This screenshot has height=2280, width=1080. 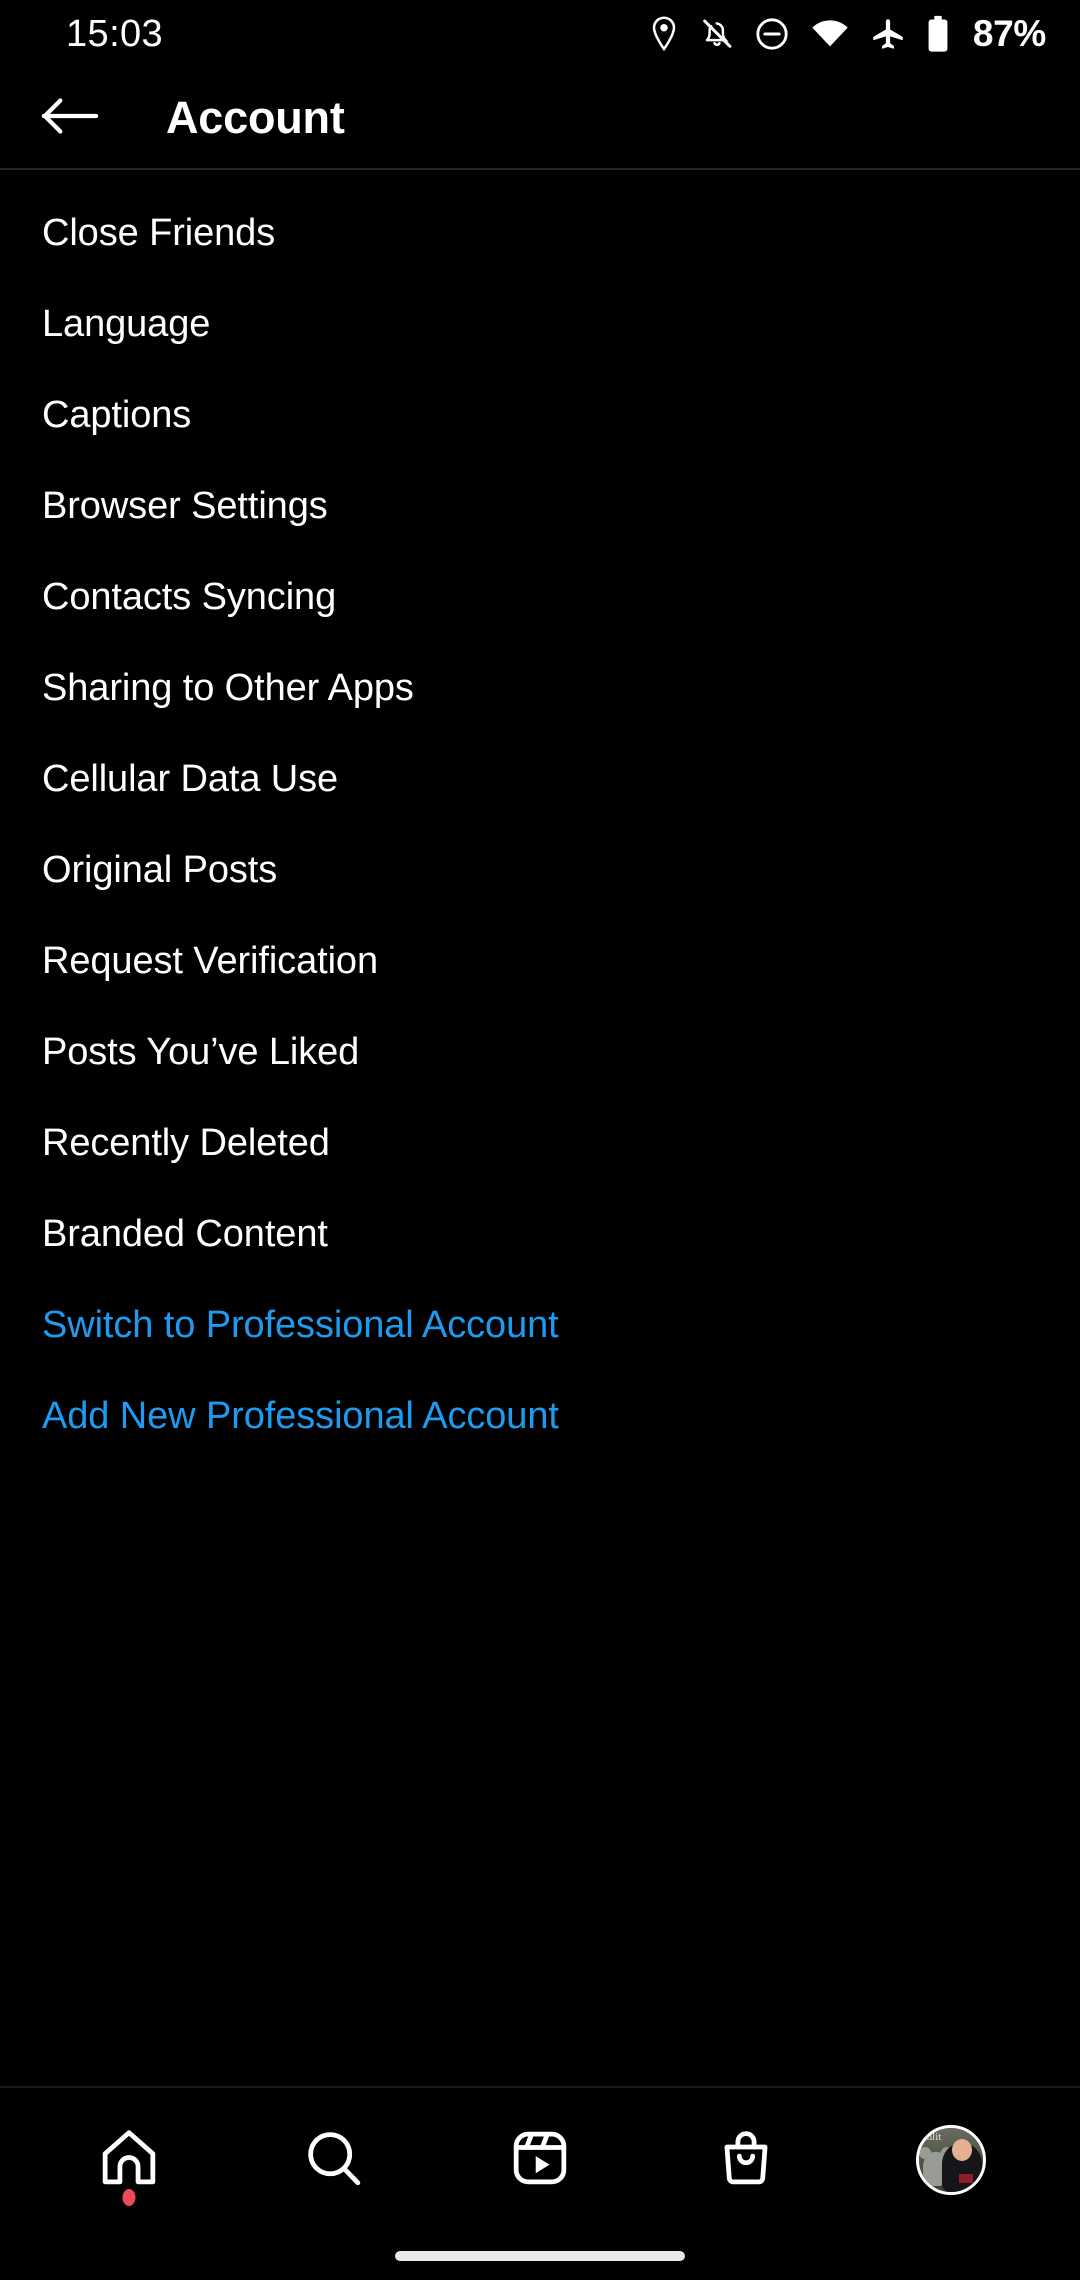 I want to click on list-item-label: Branded Content, so click(x=185, y=1234).